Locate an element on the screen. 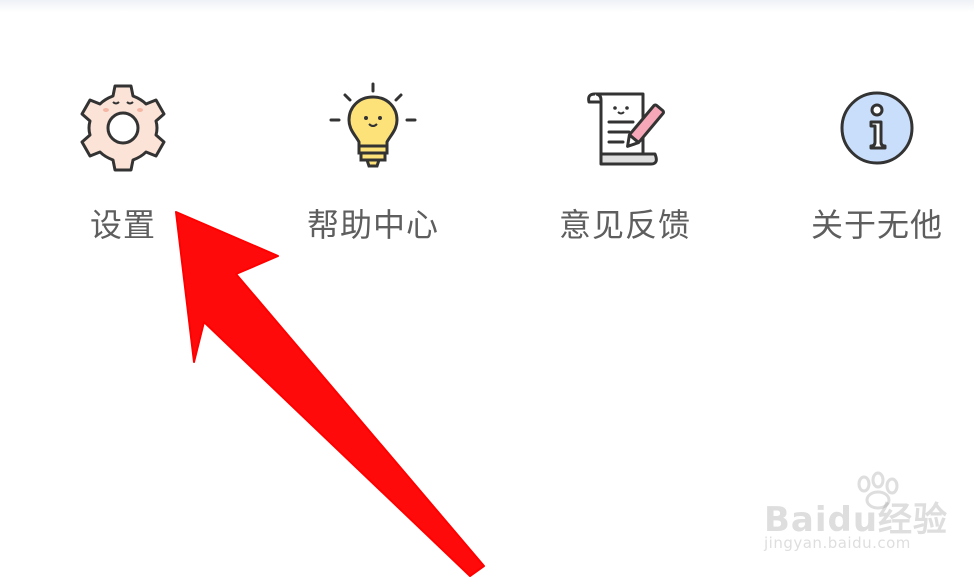 The height and width of the screenshot is (584, 974). feedback-scroll-icon is located at coordinates (625, 128).